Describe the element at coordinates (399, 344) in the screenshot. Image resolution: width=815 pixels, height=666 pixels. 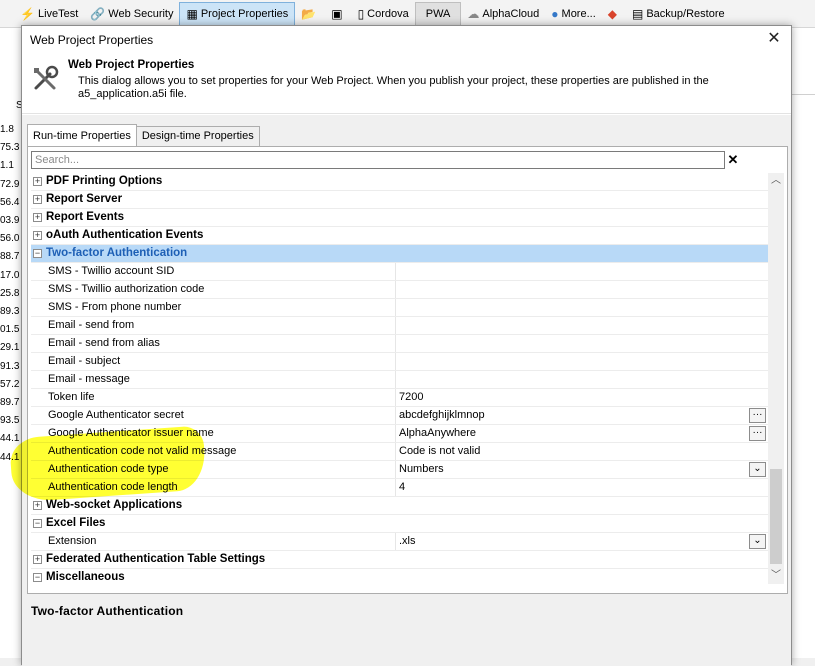
I see `property-row: Email - send from alias` at that location.